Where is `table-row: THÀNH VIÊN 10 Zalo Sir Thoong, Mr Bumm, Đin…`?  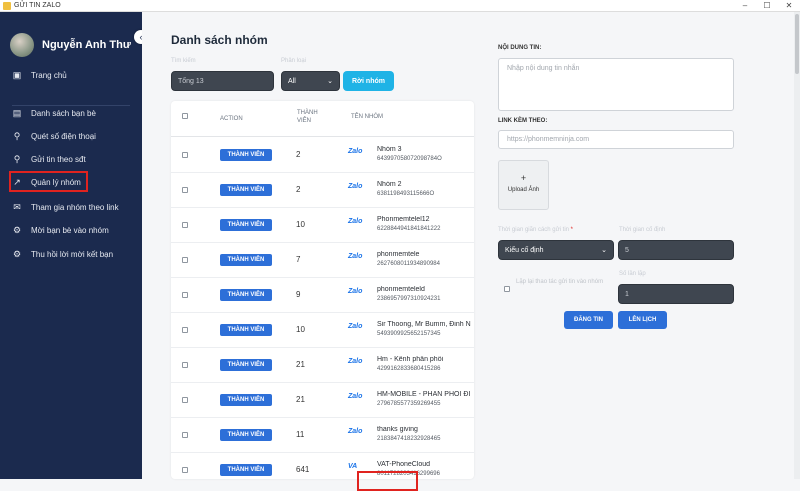
table-row: THÀNH VIÊN 10 Zalo Sir Thoong, Mr Bumm, Đin… is located at coordinates (322, 330).